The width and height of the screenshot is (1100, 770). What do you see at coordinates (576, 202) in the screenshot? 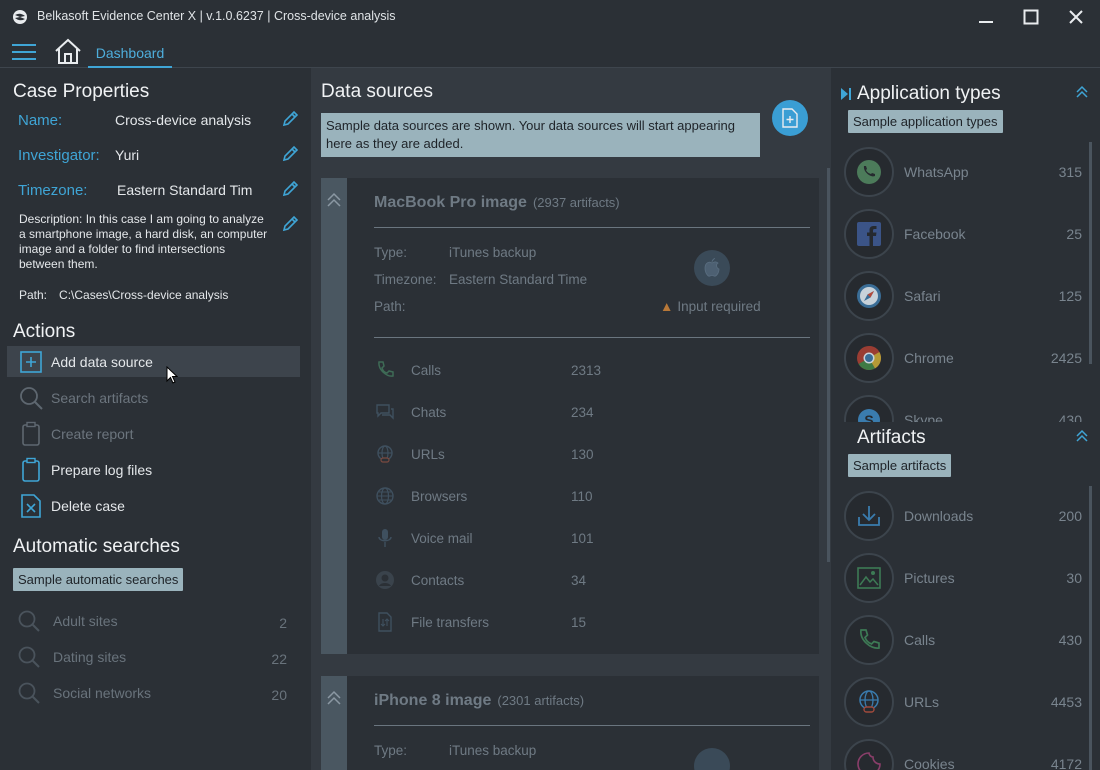
I see `artifact-count: (2937 artifacts)` at bounding box center [576, 202].